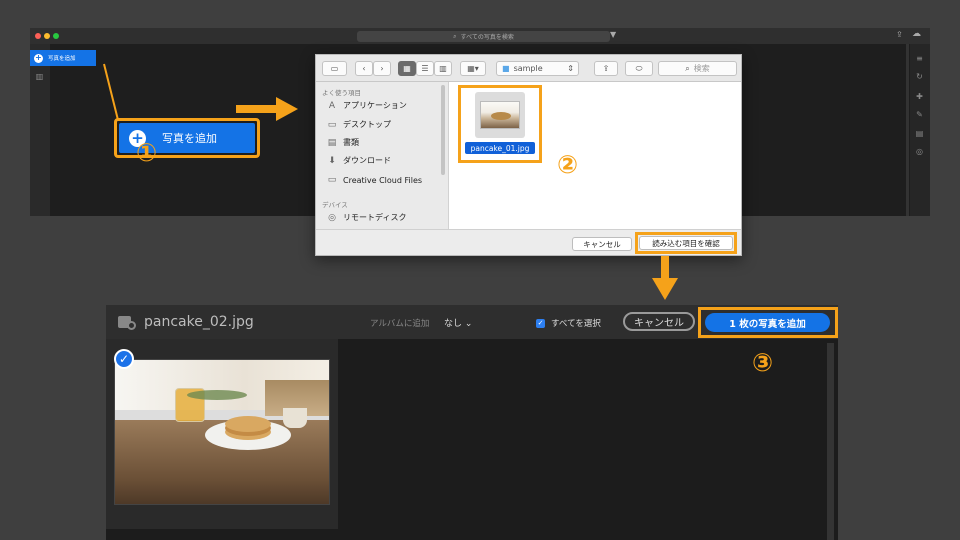 The width and height of the screenshot is (960, 540). What do you see at coordinates (111, 92) in the screenshot?
I see `callout-line` at bounding box center [111, 92].